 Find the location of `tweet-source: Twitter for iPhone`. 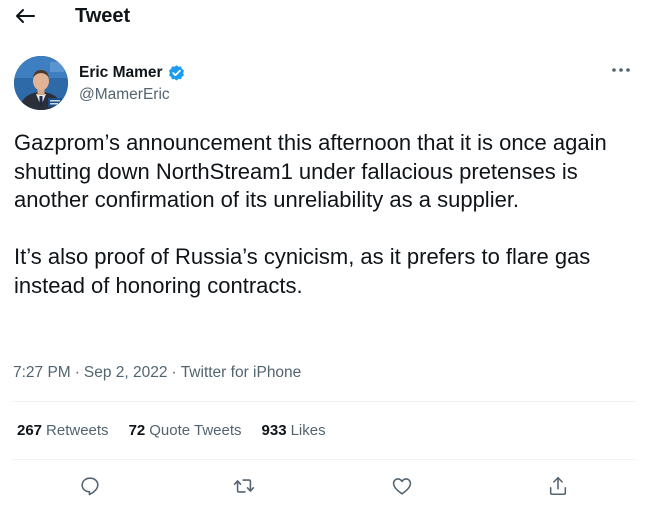

tweet-source: Twitter for iPhone is located at coordinates (241, 372).